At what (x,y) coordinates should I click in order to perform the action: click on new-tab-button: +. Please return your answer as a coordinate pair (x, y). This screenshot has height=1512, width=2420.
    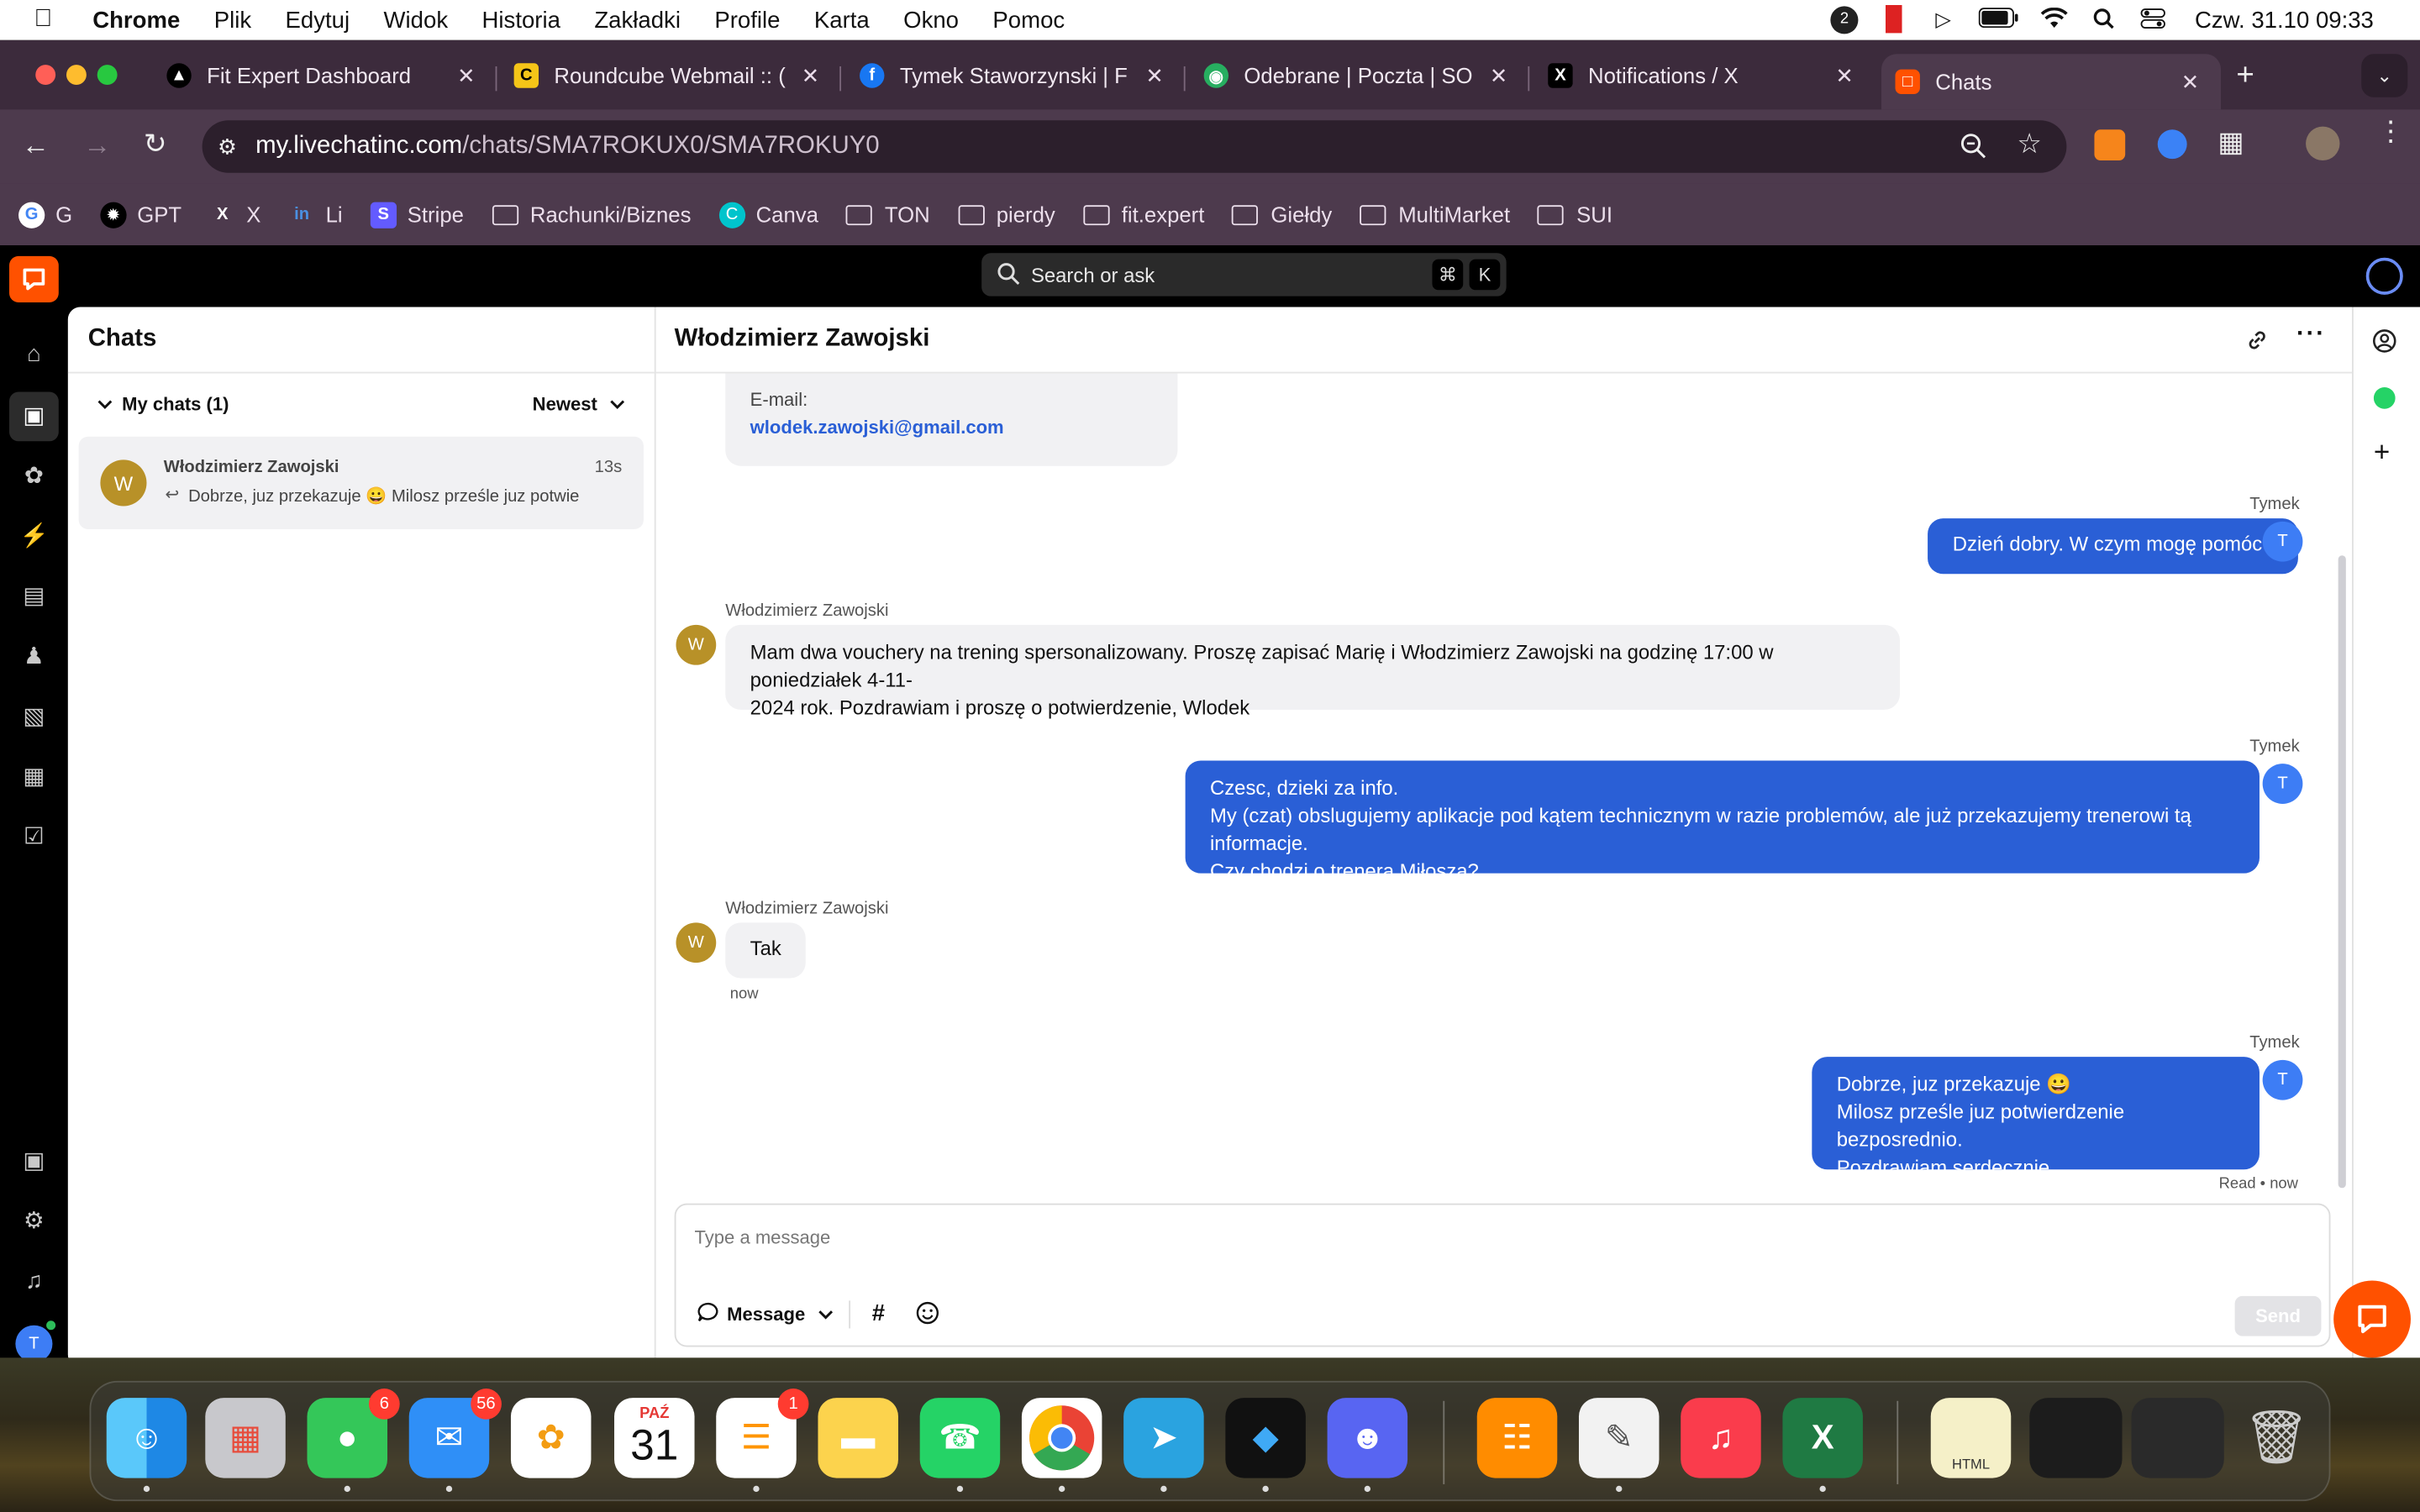
    Looking at the image, I should click on (2245, 76).